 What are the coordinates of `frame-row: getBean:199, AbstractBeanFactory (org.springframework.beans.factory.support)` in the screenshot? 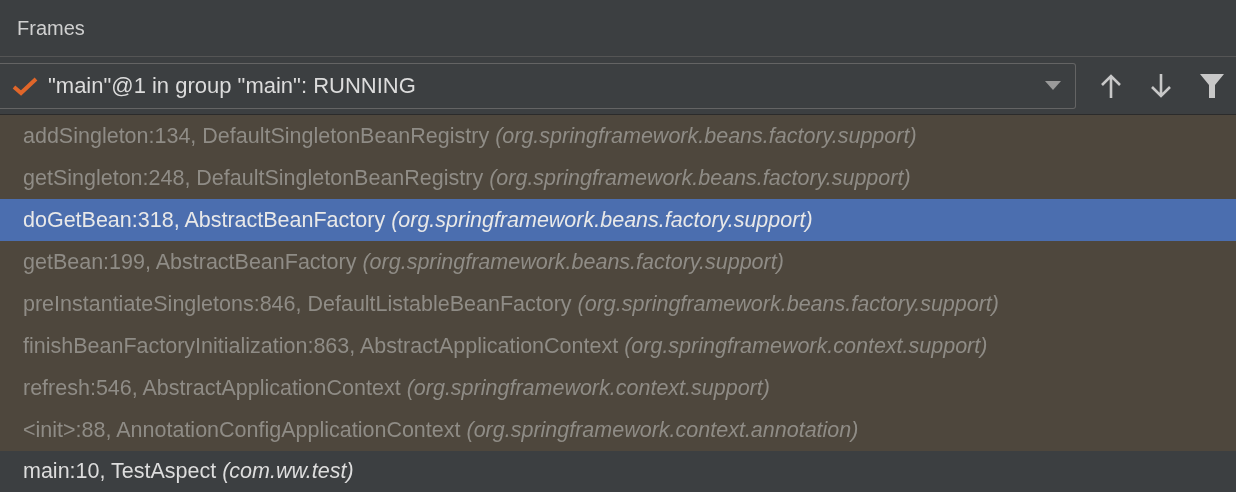 It's located at (618, 262).